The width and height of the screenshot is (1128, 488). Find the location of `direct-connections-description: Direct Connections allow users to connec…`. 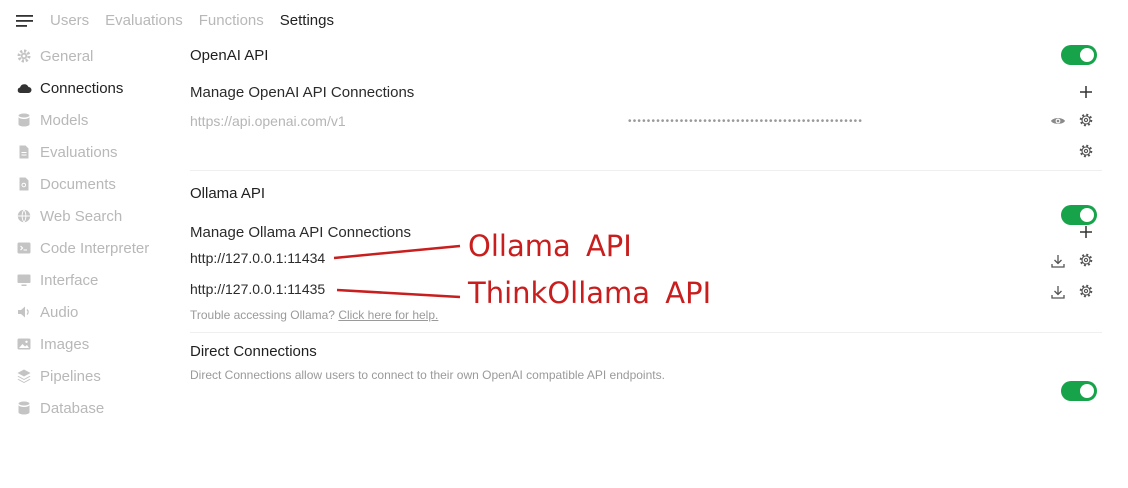

direct-connections-description: Direct Connections allow users to connec… is located at coordinates (427, 375).